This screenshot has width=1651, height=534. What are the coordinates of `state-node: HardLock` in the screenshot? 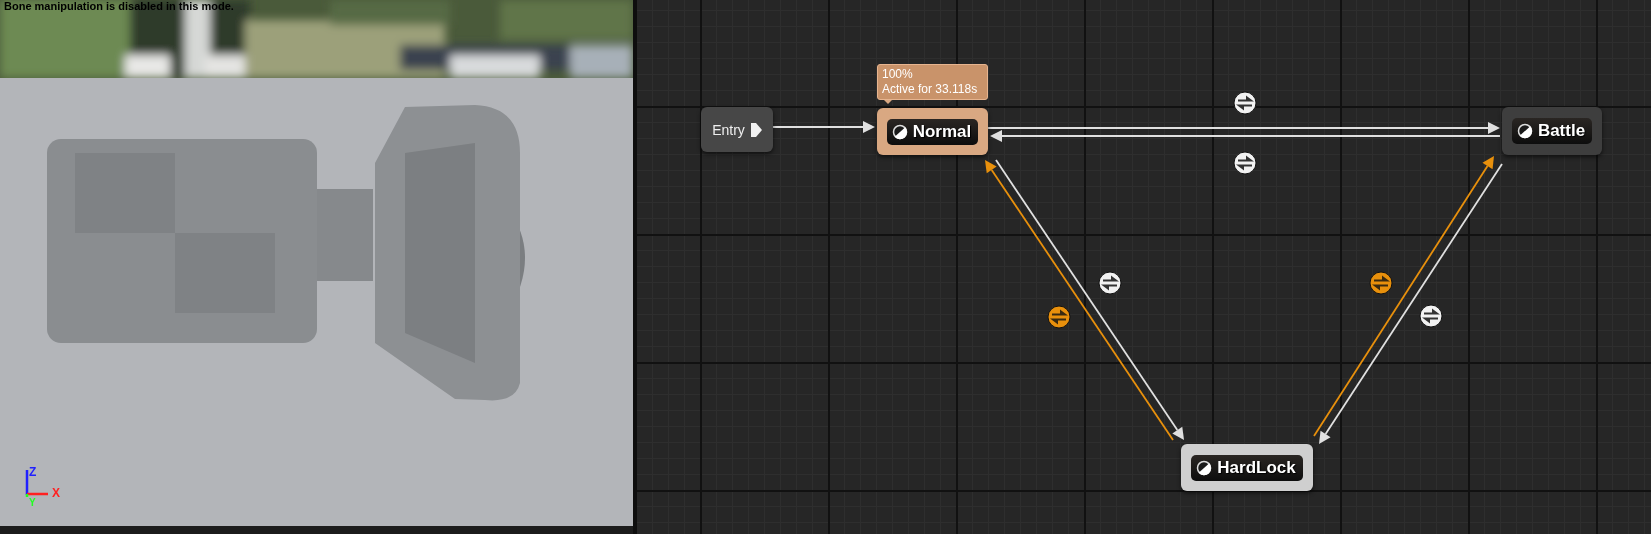 It's located at (1247, 467).